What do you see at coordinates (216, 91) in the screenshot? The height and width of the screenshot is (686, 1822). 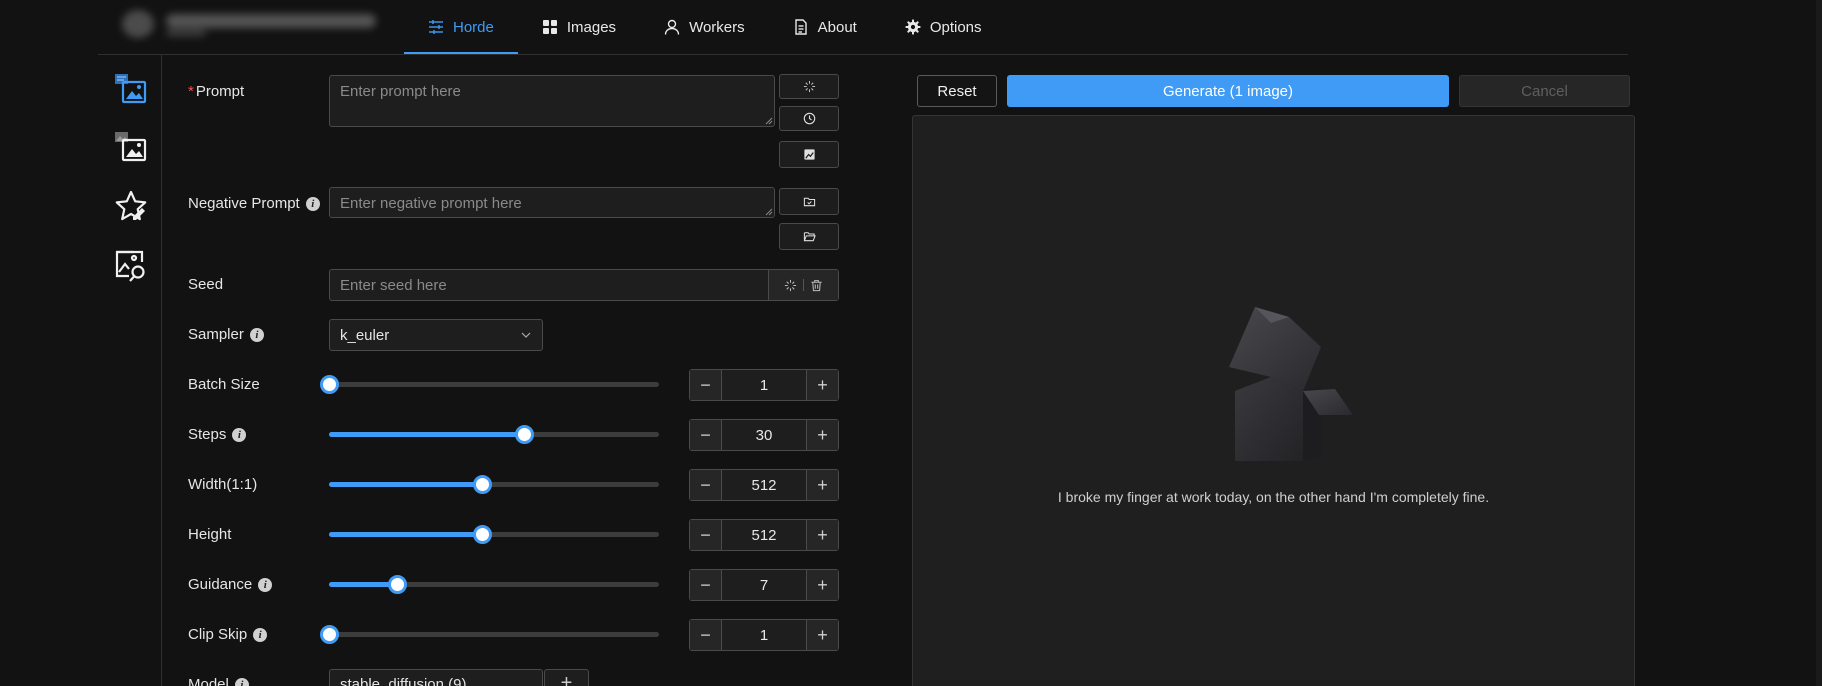 I see `prompt-label: * Prompt` at bounding box center [216, 91].